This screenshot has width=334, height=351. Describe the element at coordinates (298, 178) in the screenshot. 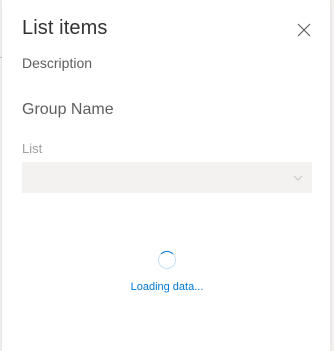

I see `chevron-down-icon` at that location.